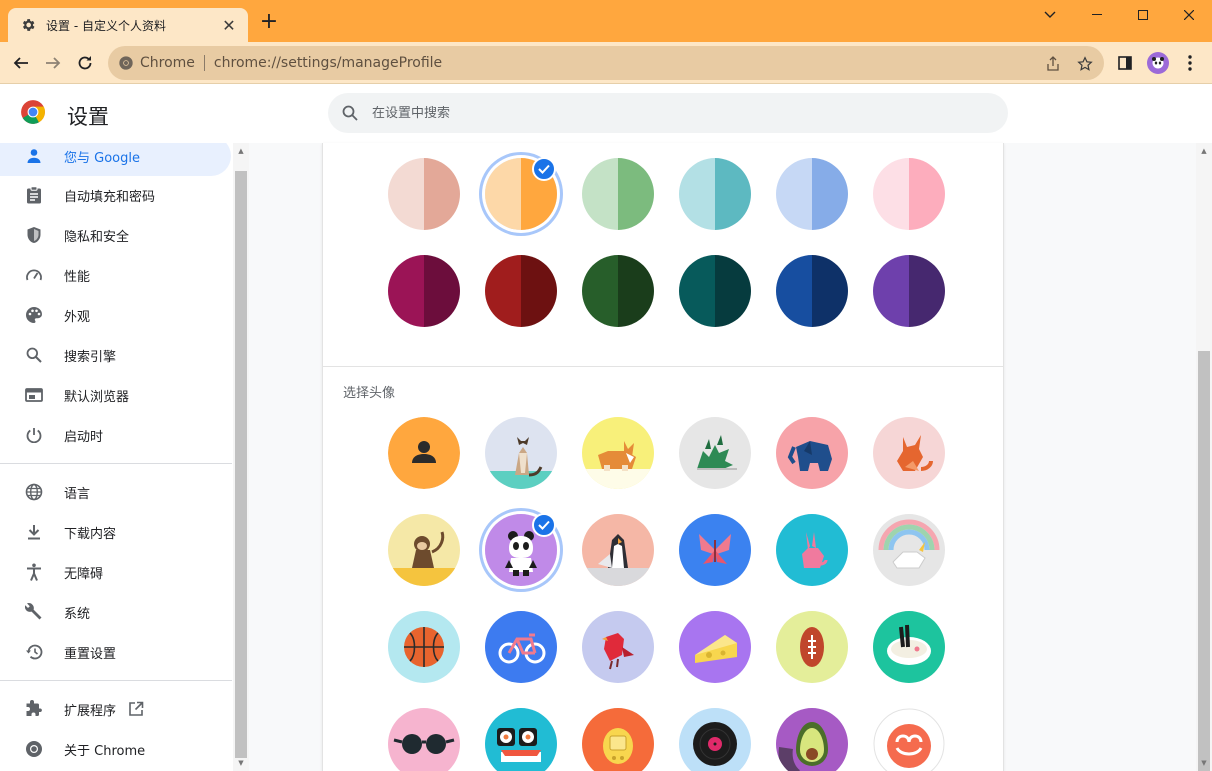  Describe the element at coordinates (369, 393) in the screenshot. I see `avatar-section-label: 选择头像` at that location.